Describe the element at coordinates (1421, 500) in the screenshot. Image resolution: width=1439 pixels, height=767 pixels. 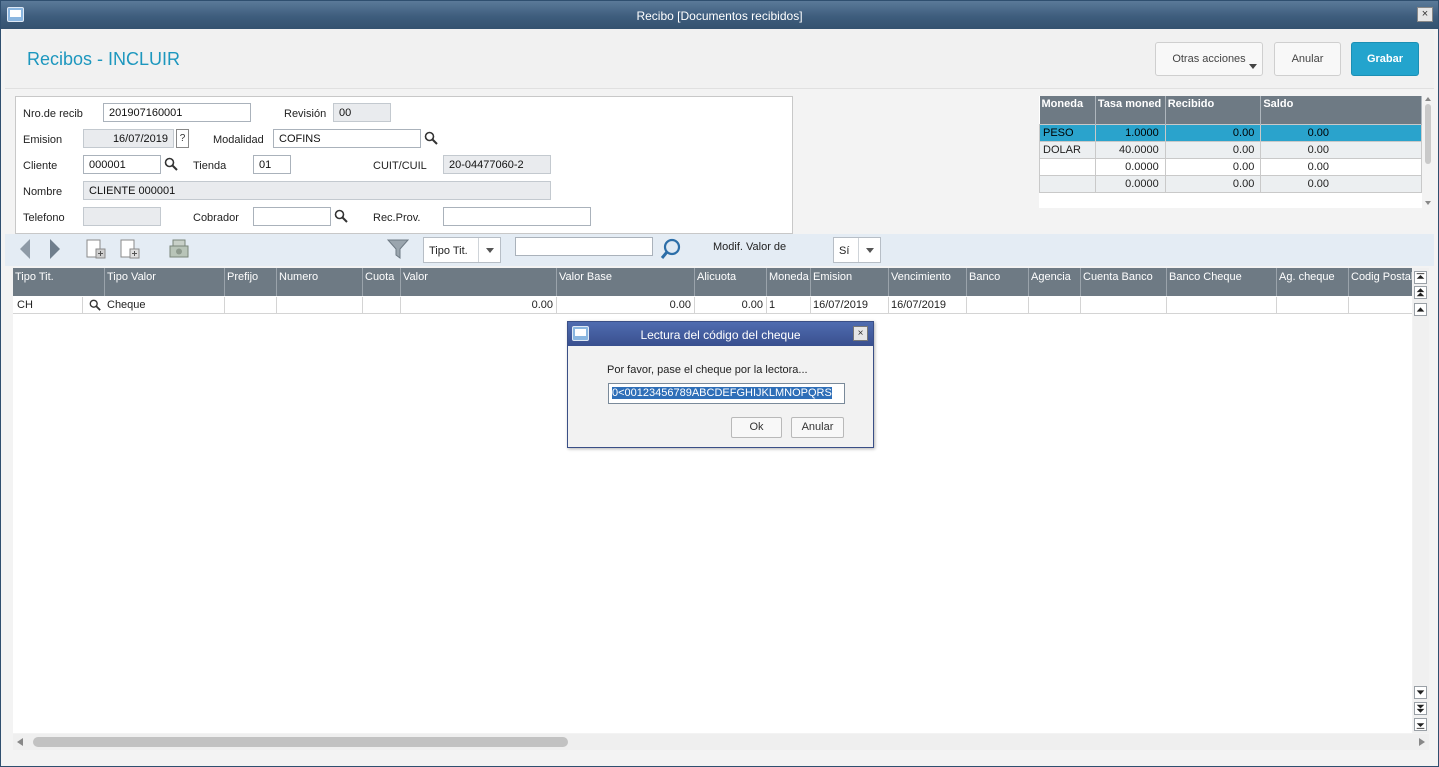
I see `grid-vertical-scrollbar` at that location.